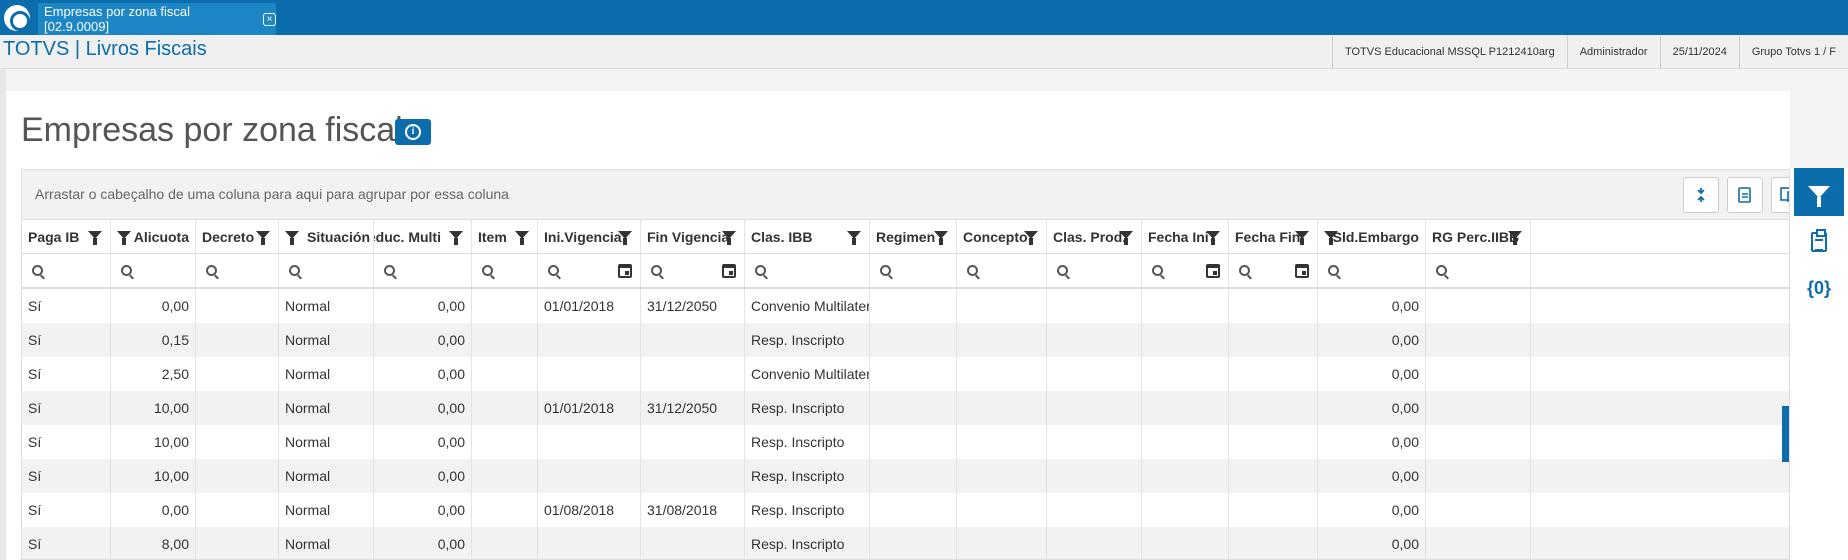 The width and height of the screenshot is (1848, 560). Describe the element at coordinates (1185, 270) in the screenshot. I see `filter-input-fecha-ini` at that location.